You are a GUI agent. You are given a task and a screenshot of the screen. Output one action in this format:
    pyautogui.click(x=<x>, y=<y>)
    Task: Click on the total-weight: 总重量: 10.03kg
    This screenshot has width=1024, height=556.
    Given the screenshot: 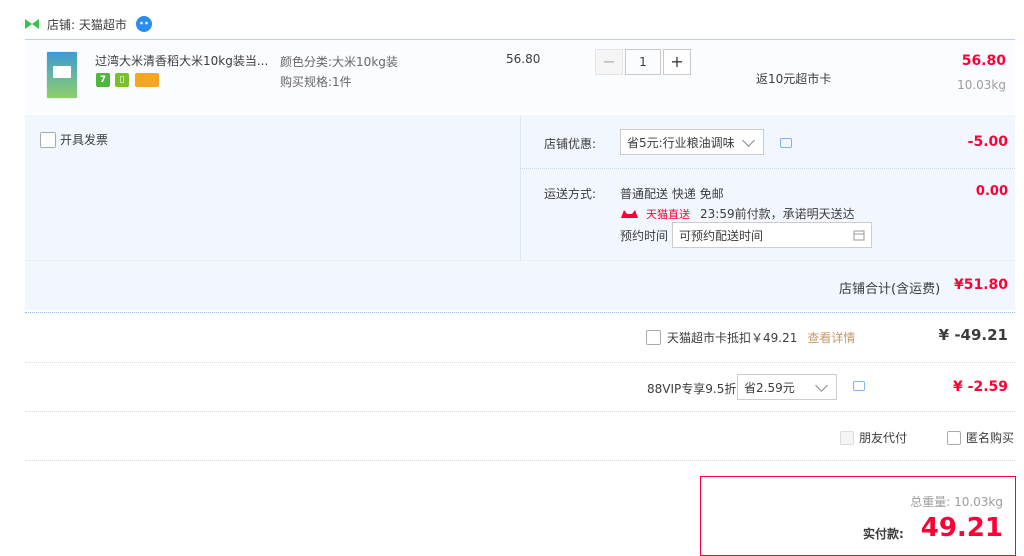 What is the action you would take?
    pyautogui.click(x=956, y=502)
    